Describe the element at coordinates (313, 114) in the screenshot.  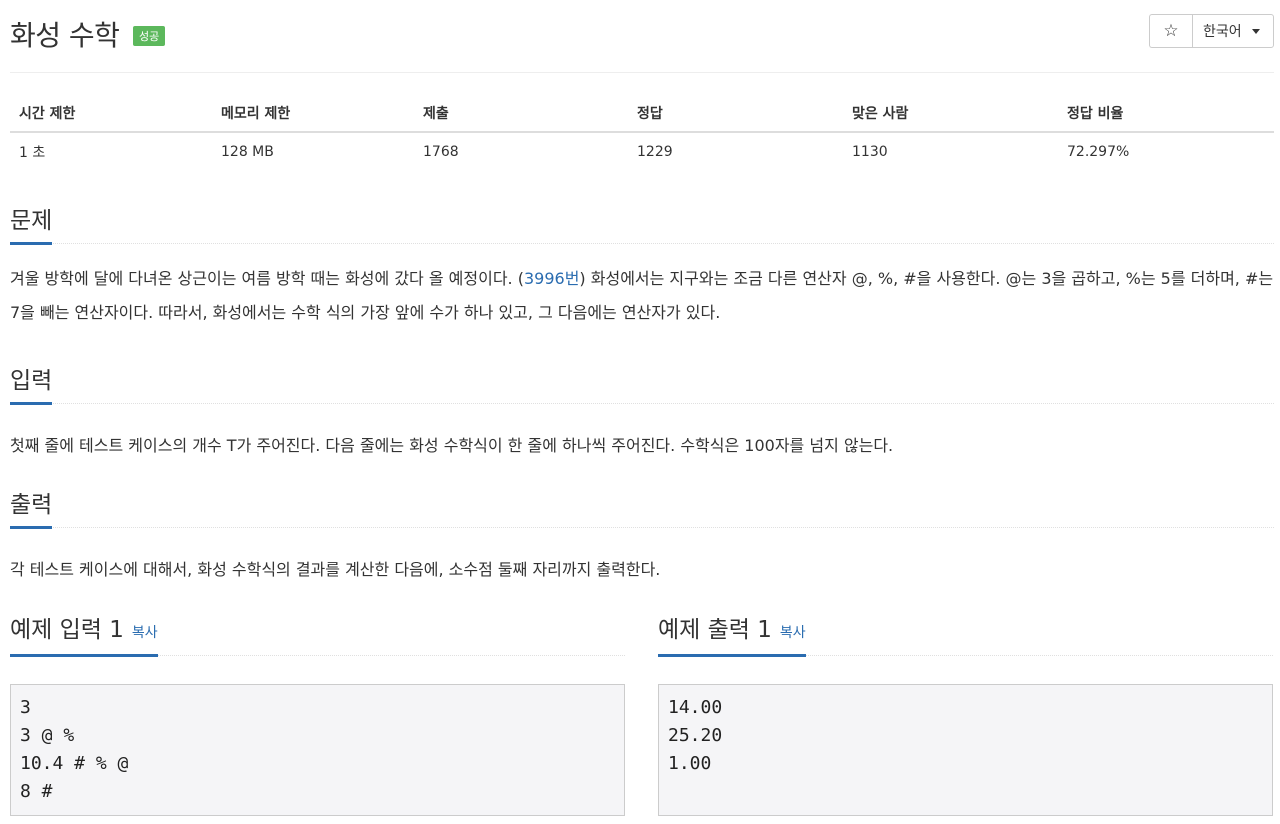
I see `table-header-cell: 메모리 제한` at that location.